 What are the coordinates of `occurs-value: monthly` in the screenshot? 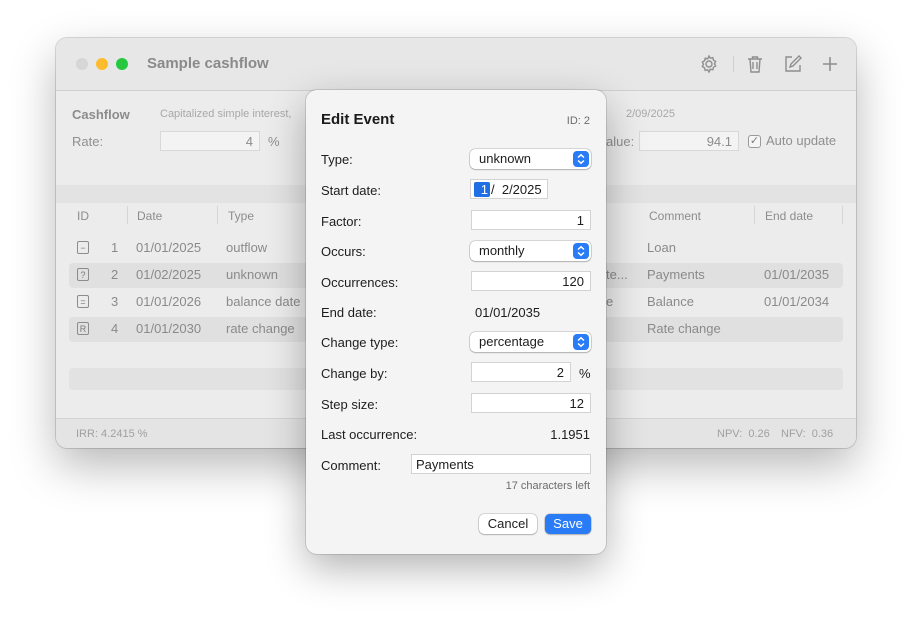 It's located at (502, 250).